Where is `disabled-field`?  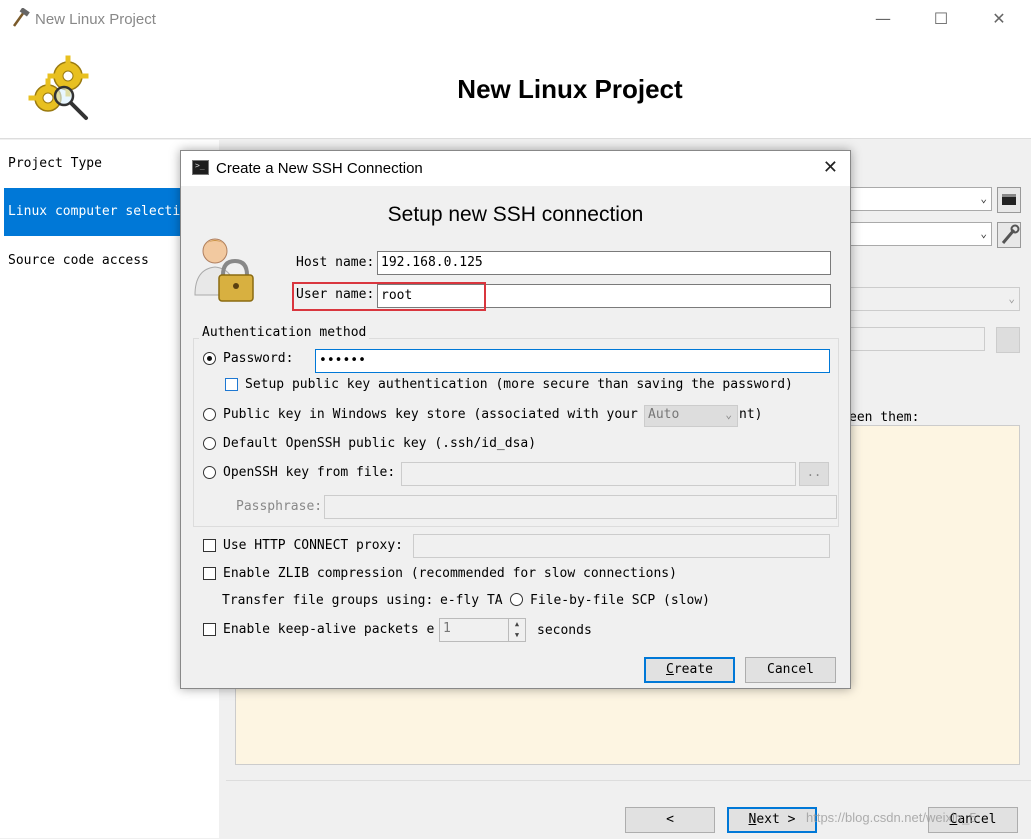
disabled-field is located at coordinates (915, 339).